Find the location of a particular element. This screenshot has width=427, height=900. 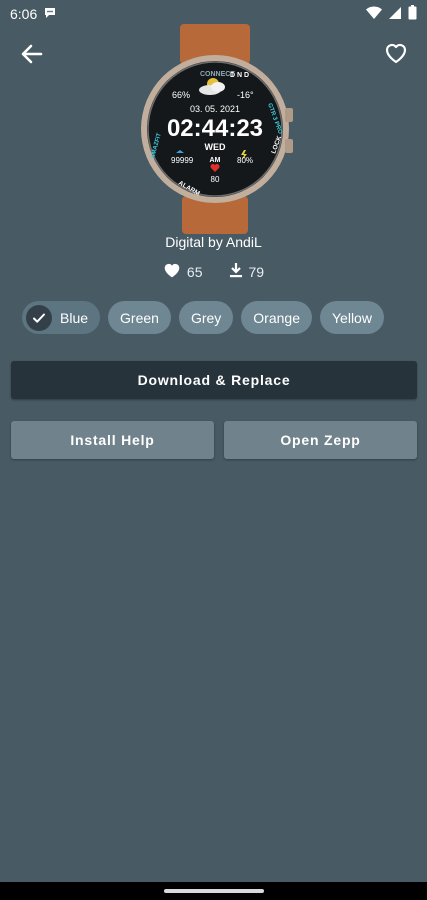

watch-time: 02:44:23 is located at coordinates (215, 128).